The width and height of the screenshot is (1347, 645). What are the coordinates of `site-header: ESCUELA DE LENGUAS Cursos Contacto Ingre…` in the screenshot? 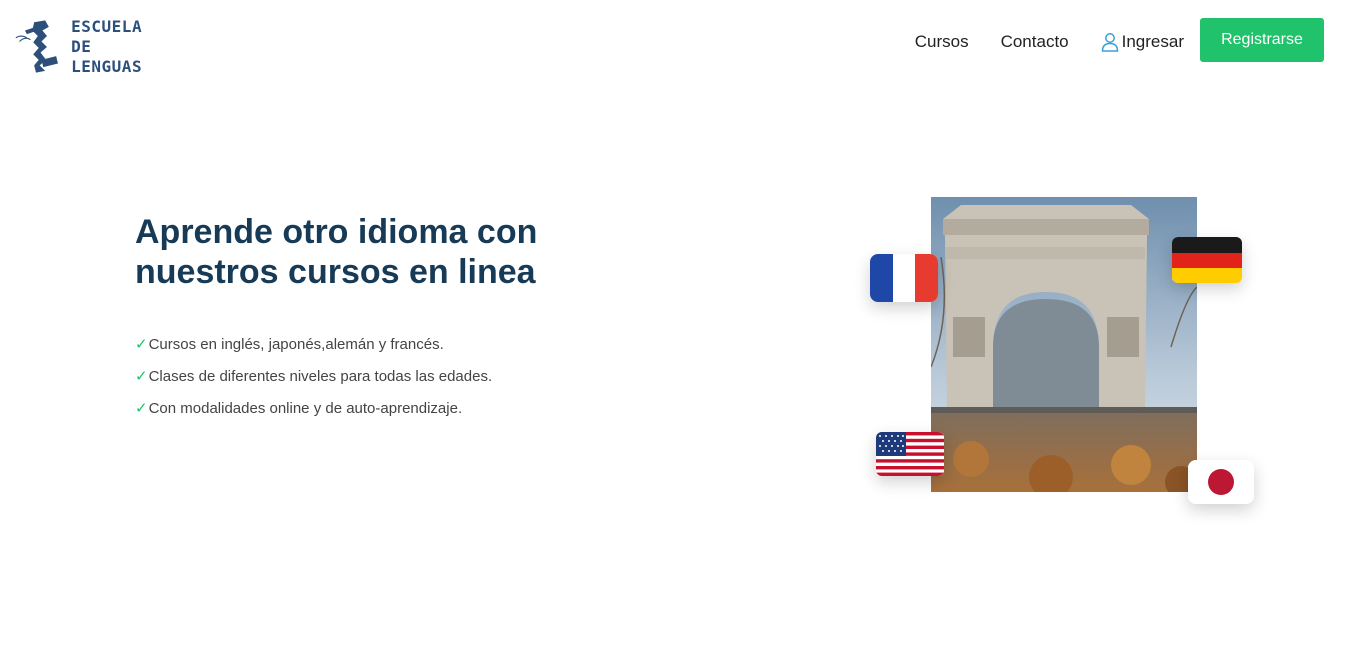 It's located at (673, 45).